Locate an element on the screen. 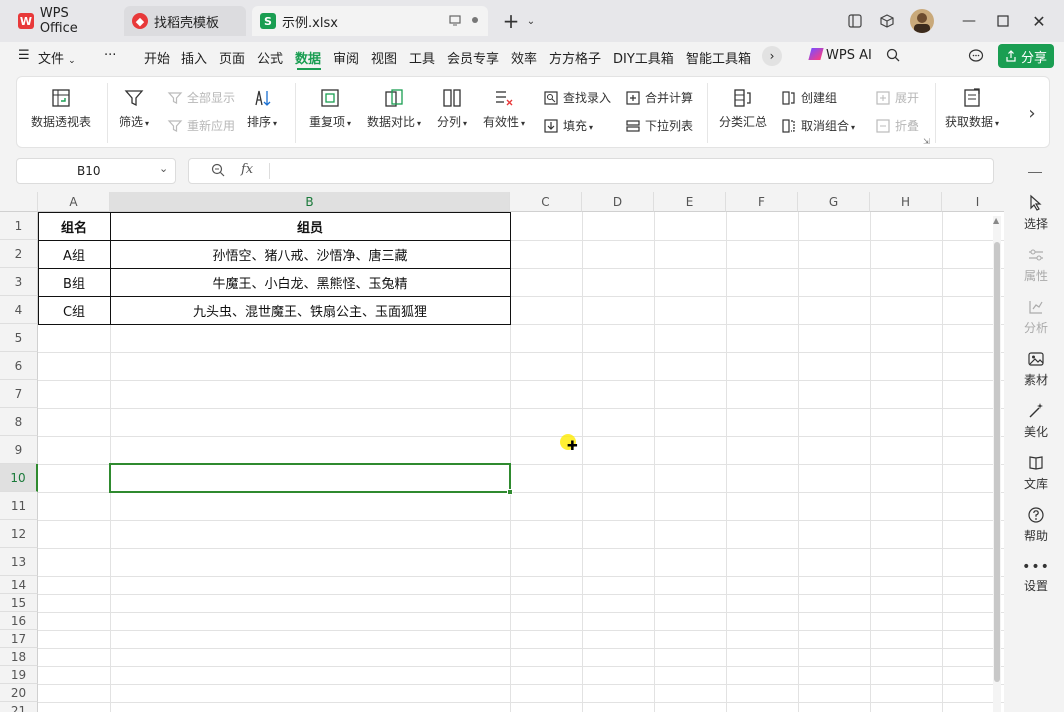 This screenshot has width=1064, height=712. panel-materials: 素材 is located at coordinates (1036, 369).